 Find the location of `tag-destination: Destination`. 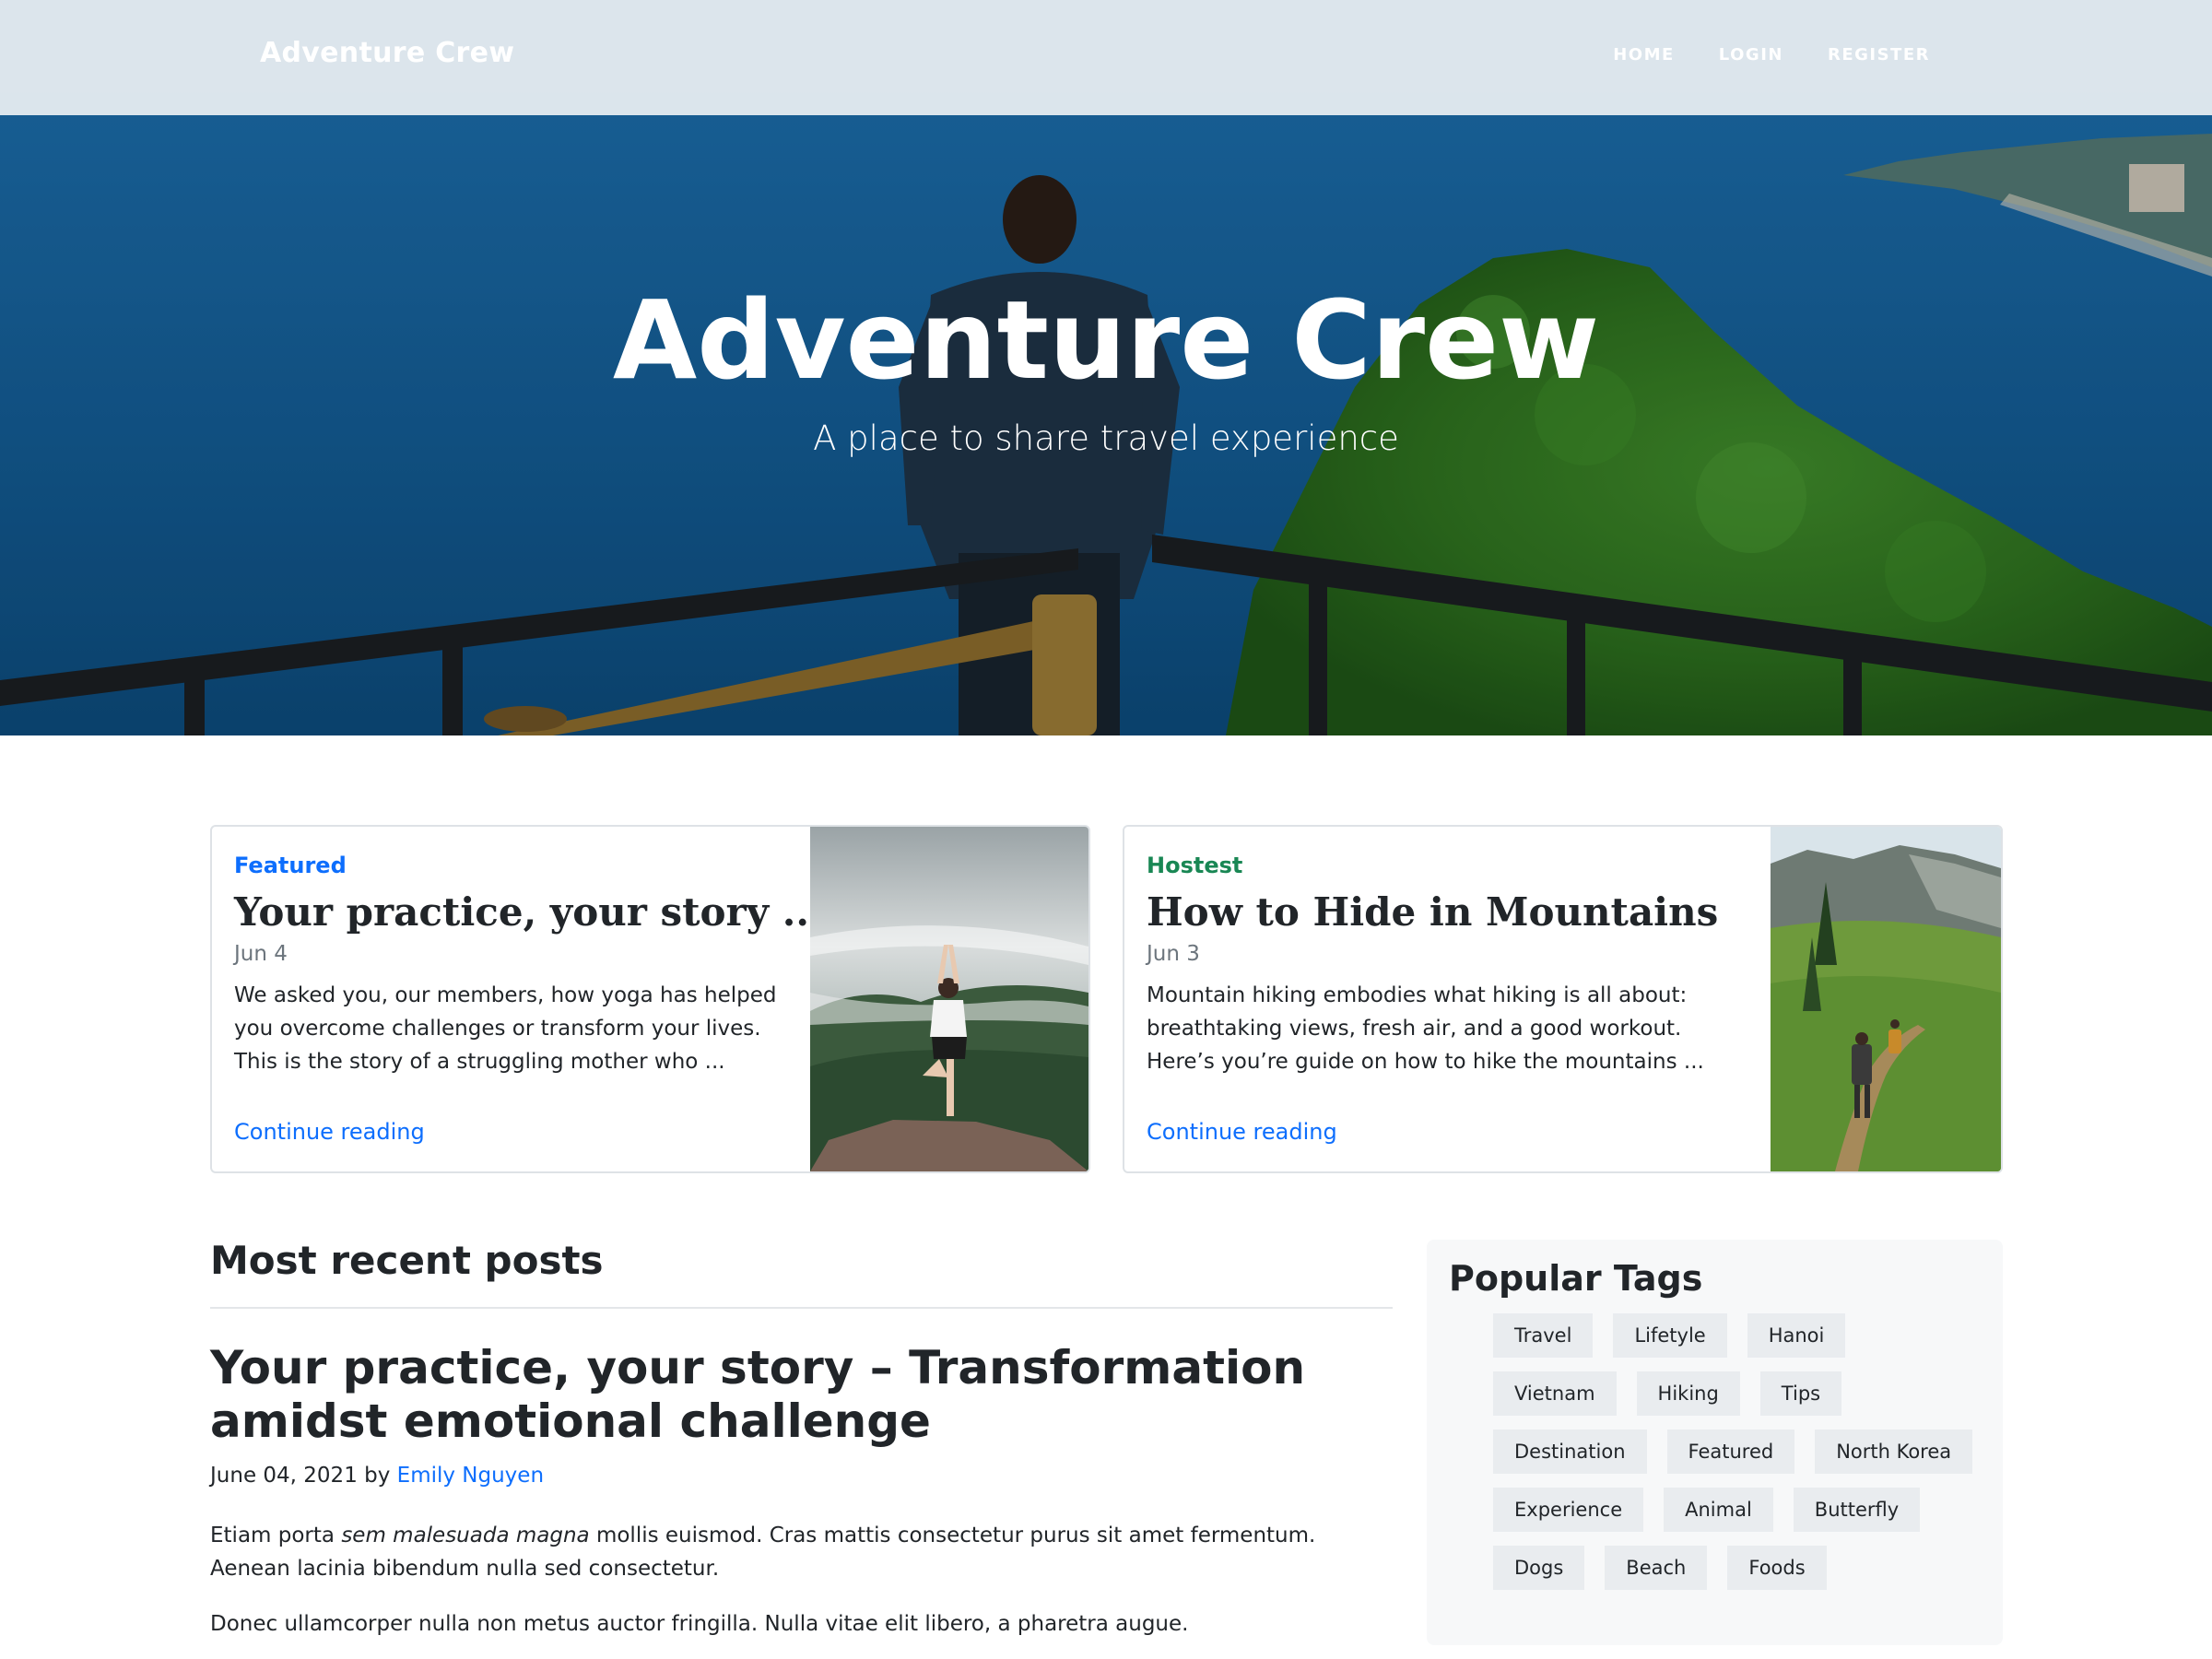

tag-destination: Destination is located at coordinates (1570, 1452).